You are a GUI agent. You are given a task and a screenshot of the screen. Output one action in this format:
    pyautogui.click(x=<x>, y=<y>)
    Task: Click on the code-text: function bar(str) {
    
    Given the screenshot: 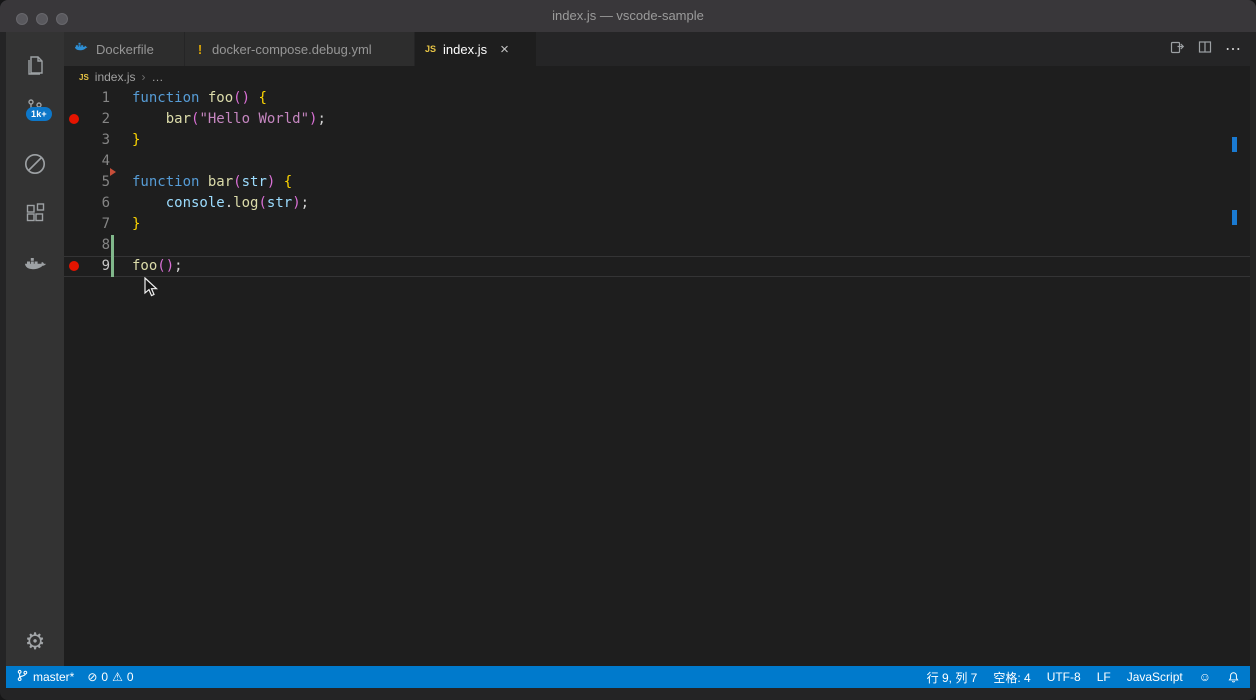 What is the action you would take?
    pyautogui.click(x=212, y=182)
    